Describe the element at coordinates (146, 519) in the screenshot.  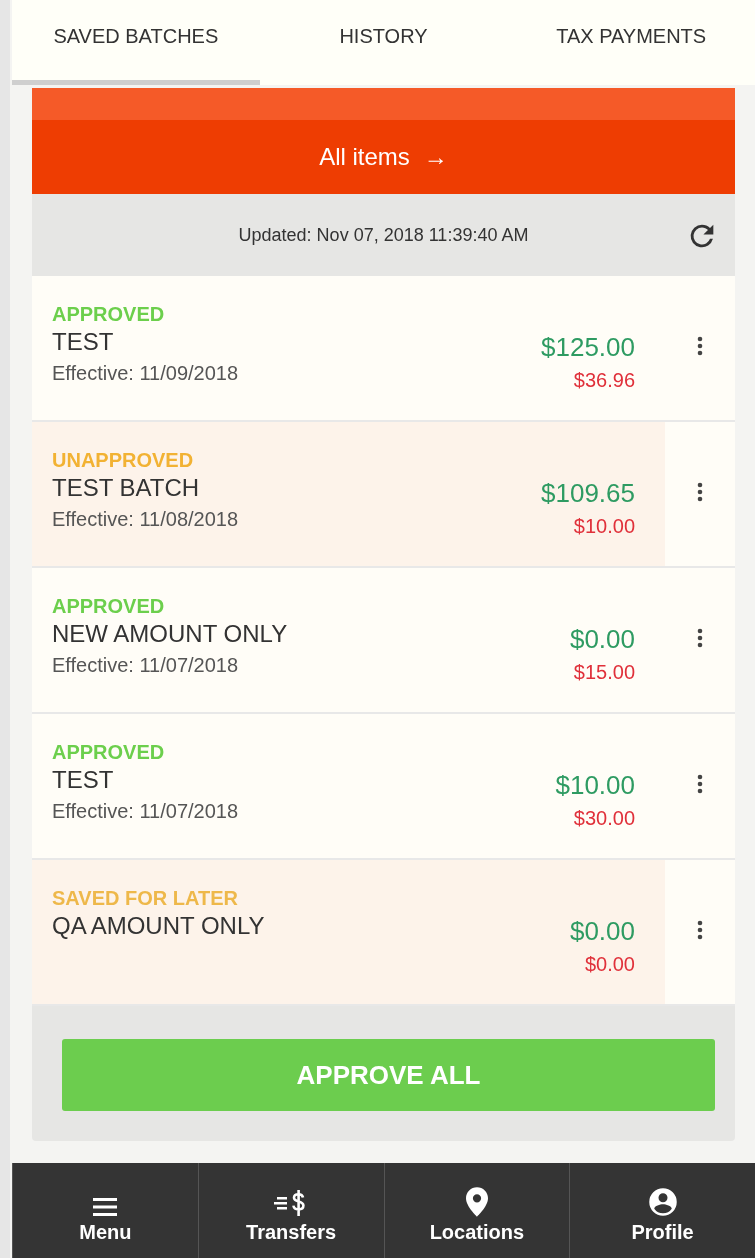
I see `effective-date: Effective: 11/08/2018` at that location.